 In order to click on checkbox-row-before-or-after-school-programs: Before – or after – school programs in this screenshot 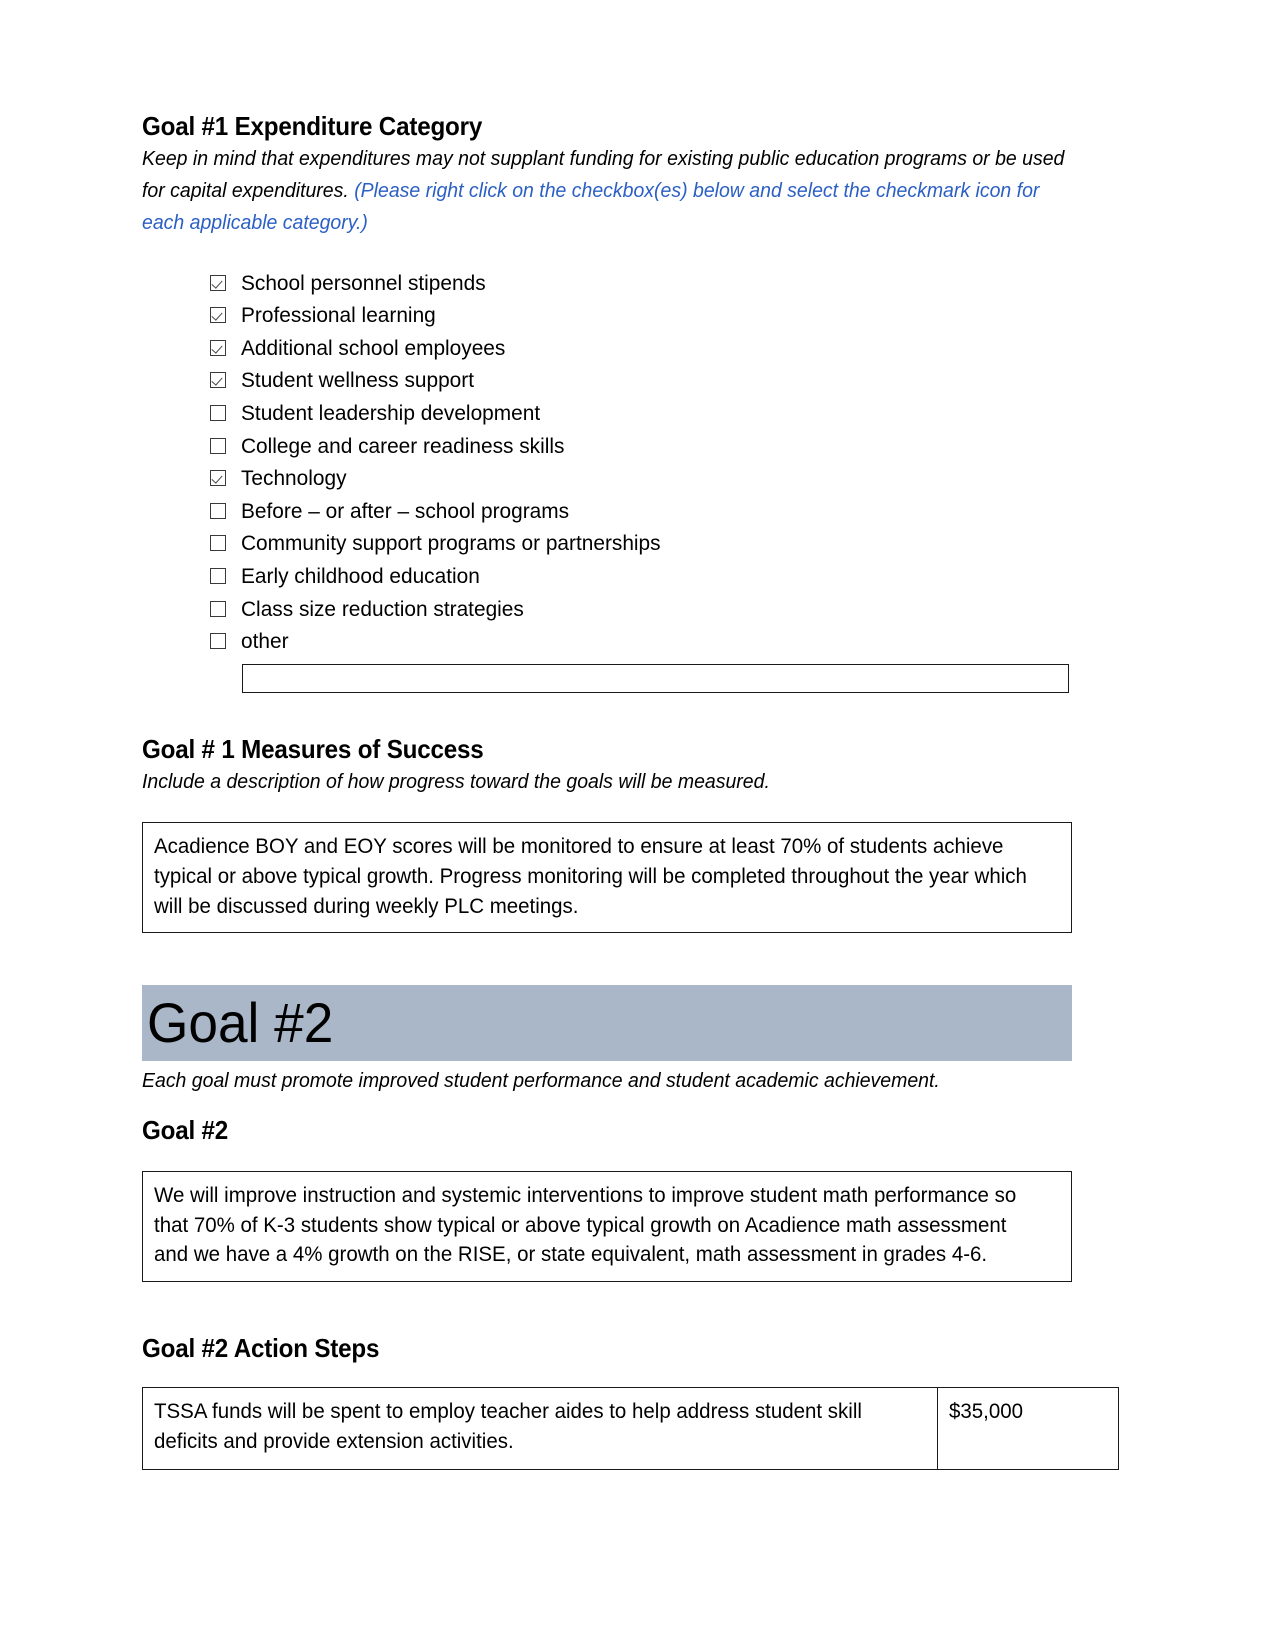, I will do `click(607, 514)`.